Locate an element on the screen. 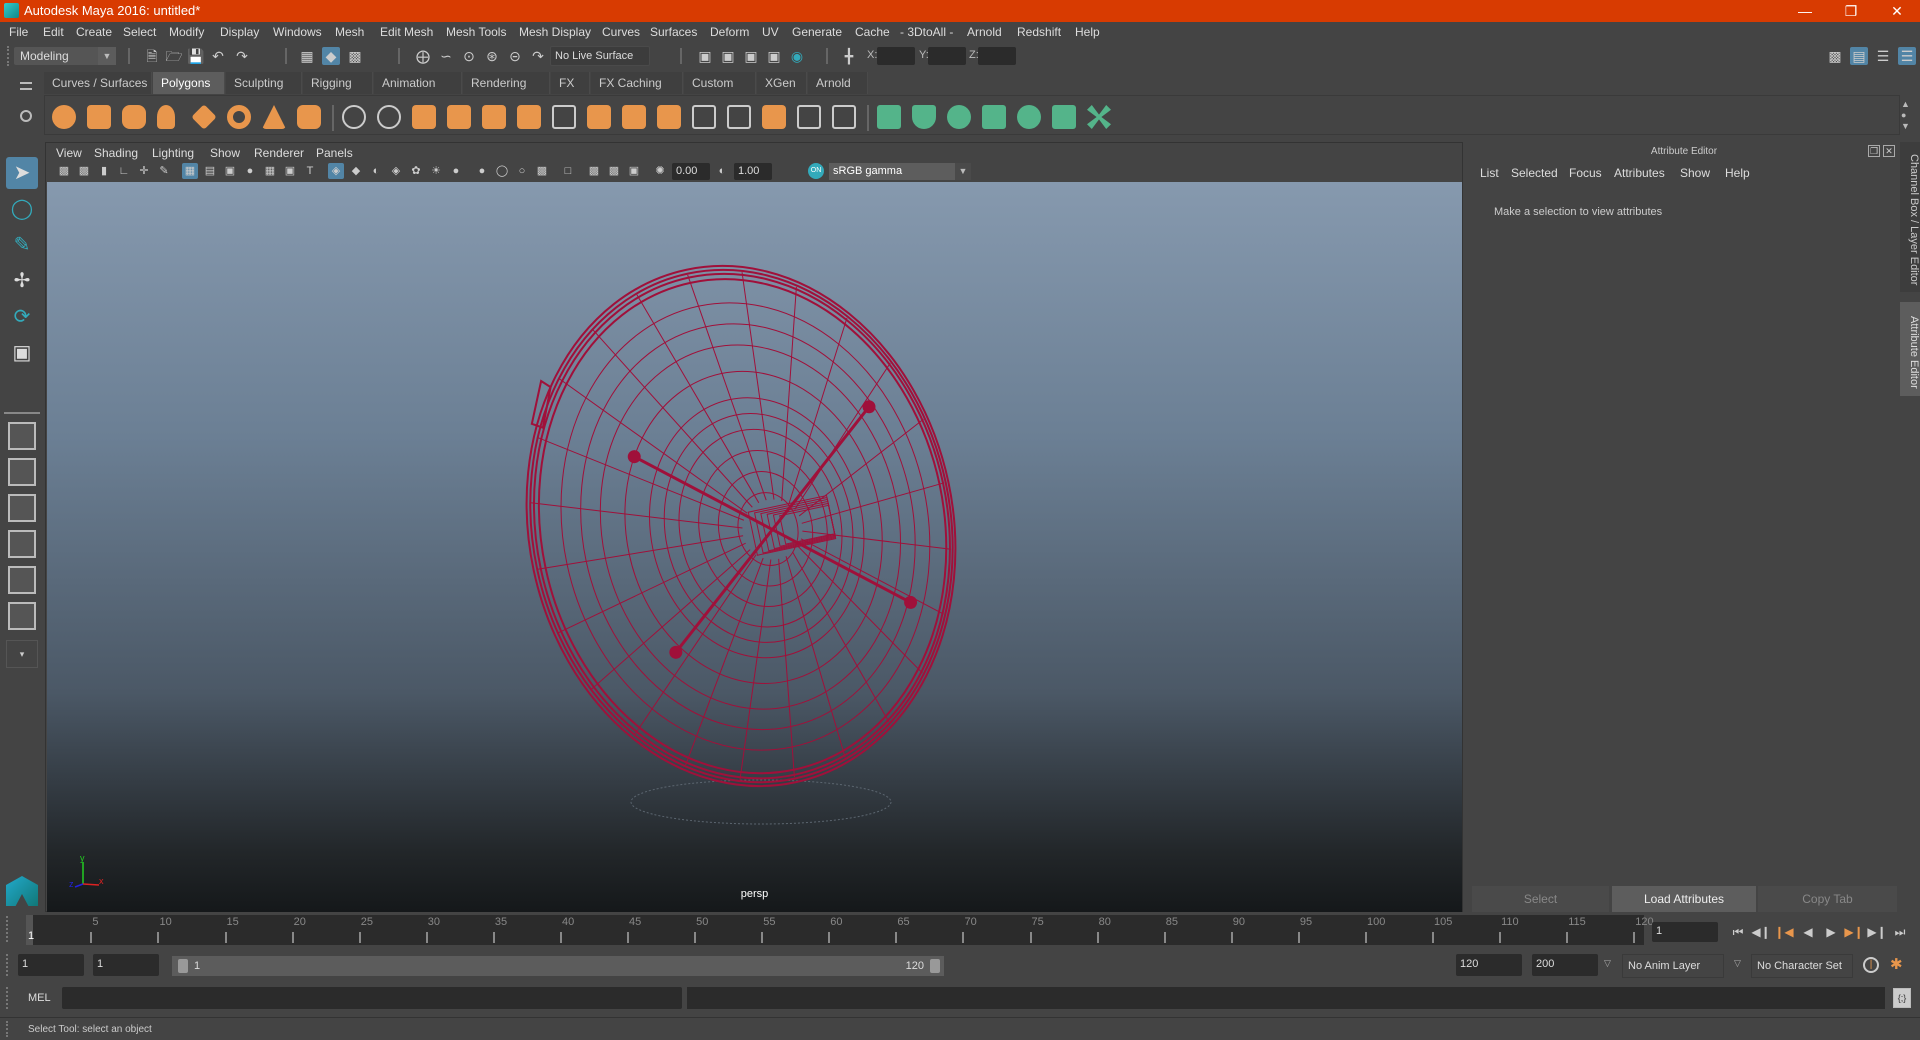 The image size is (1920, 1040). mirror-icon is located at coordinates (424, 117).